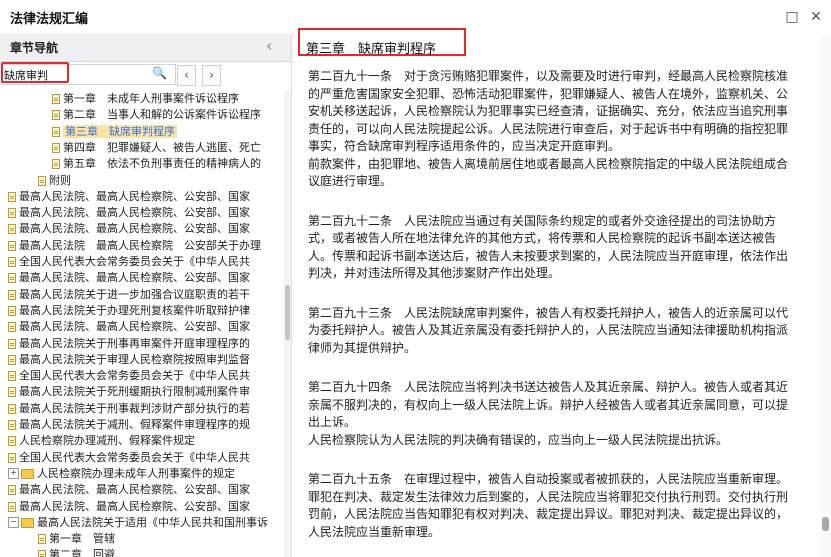 This screenshot has height=557, width=831. I want to click on tree-item-label: 最高人民法院关于审理人民检察院按照审判监督, so click(134, 359).